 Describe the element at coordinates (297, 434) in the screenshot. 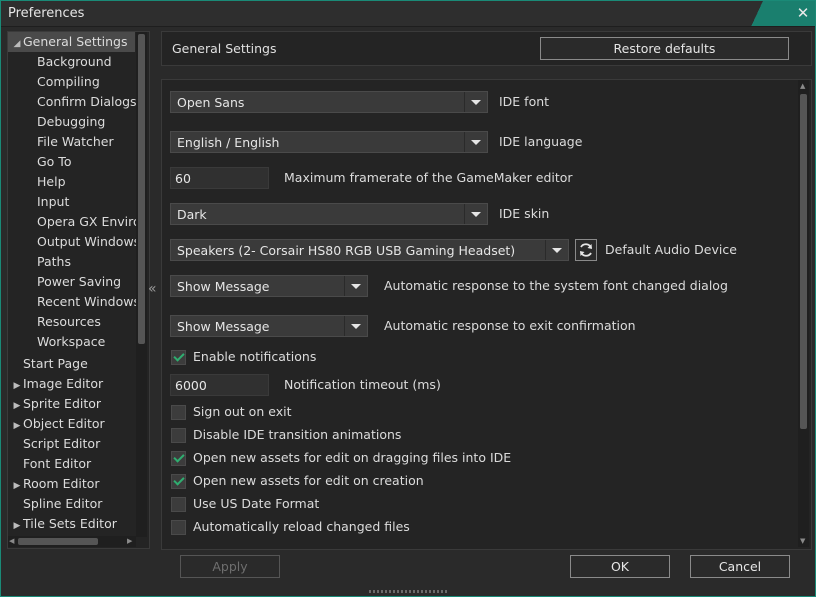

I see `checkbox-label: Disable IDE transition animations` at that location.